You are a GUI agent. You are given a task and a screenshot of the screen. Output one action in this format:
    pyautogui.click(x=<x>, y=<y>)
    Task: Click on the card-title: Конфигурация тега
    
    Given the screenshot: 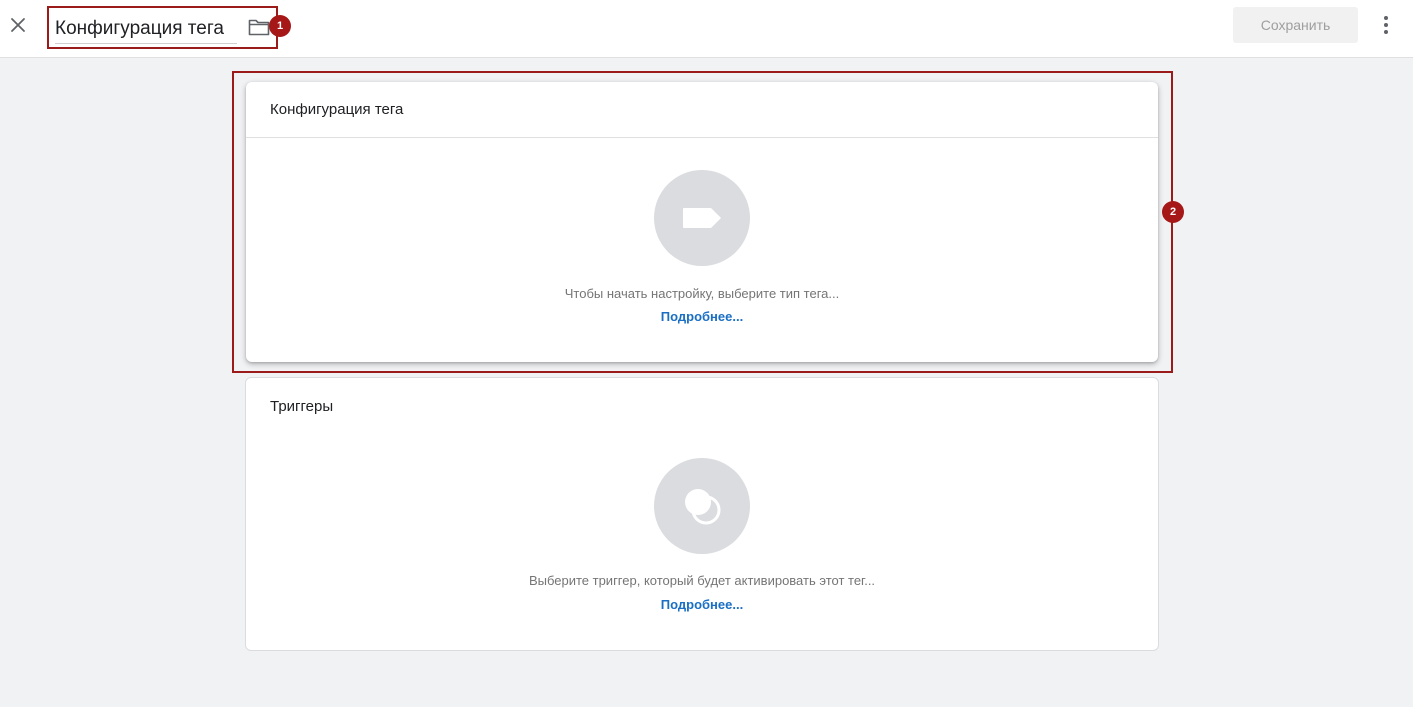 What is the action you would take?
    pyautogui.click(x=337, y=109)
    